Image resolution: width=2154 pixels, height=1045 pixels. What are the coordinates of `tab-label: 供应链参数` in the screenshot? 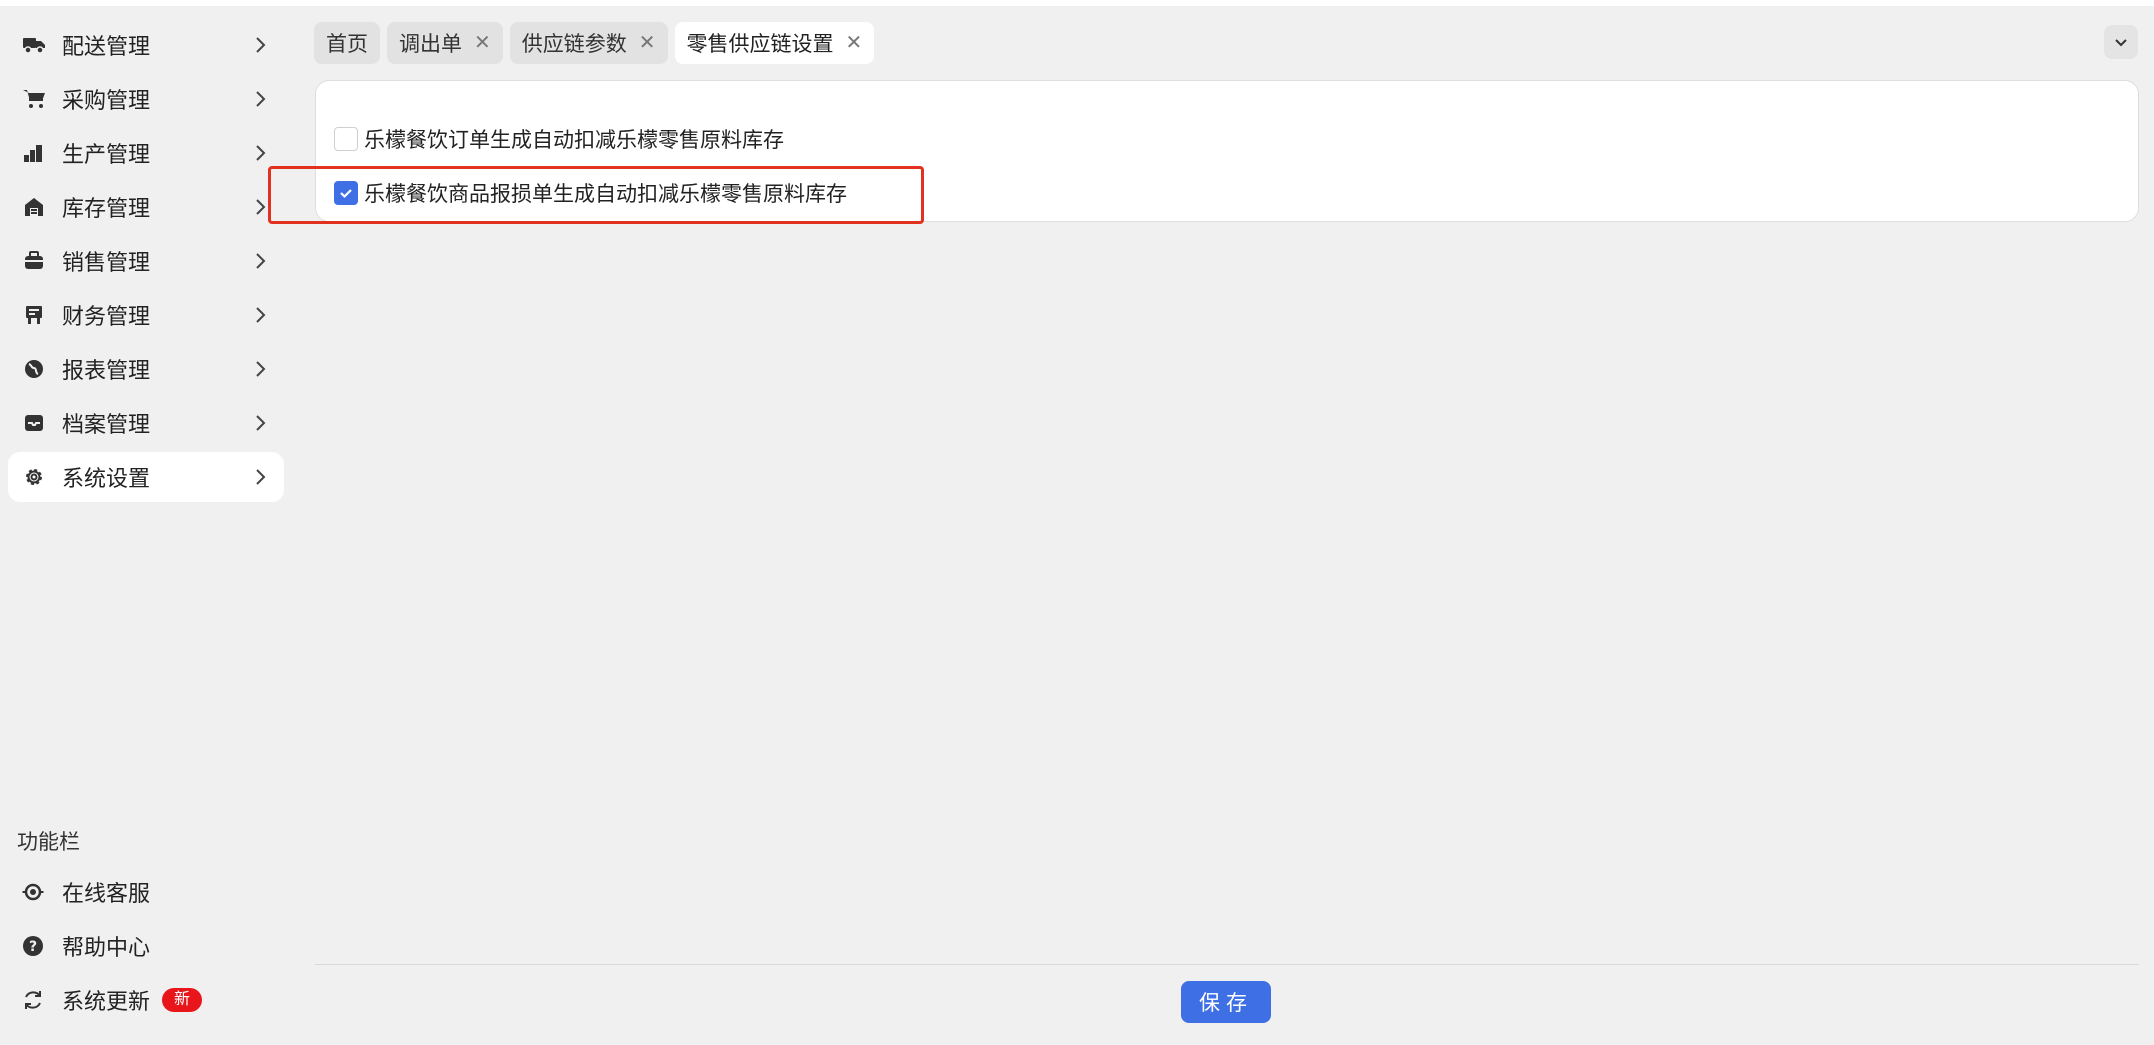 It's located at (574, 44).